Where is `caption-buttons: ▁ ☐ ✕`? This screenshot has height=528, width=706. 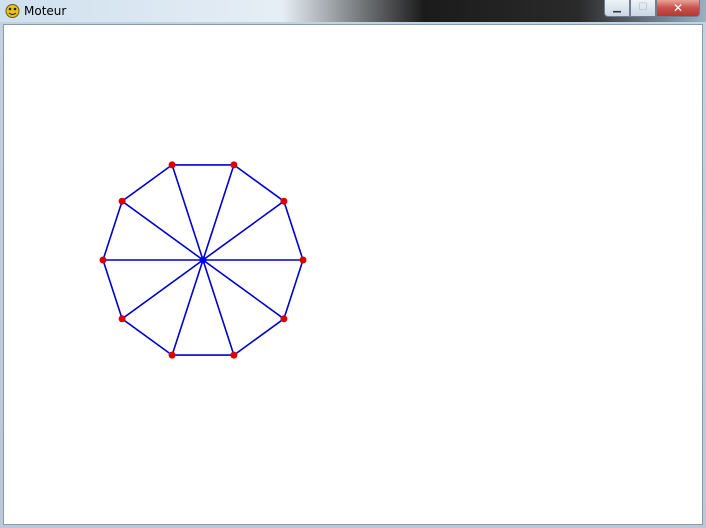 caption-buttons: ▁ ☐ ✕ is located at coordinates (652, 9).